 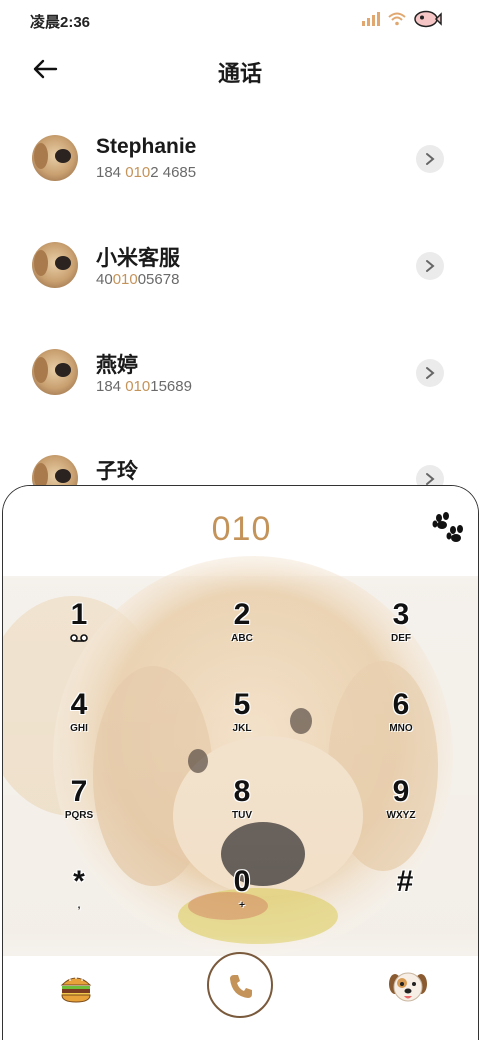 What do you see at coordinates (371, 19) in the screenshot?
I see `signal-icon` at bounding box center [371, 19].